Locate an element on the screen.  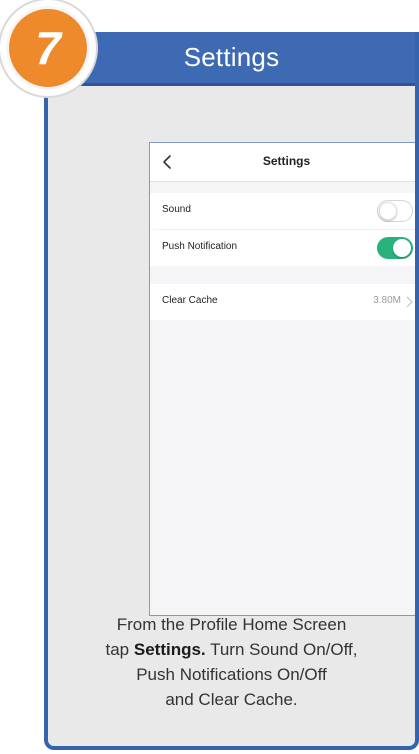
card-header: Settings is located at coordinates (231, 59).